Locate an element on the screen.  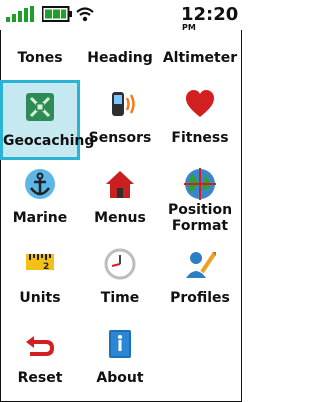
tile-label: Menus is located at coordinates (120, 218).